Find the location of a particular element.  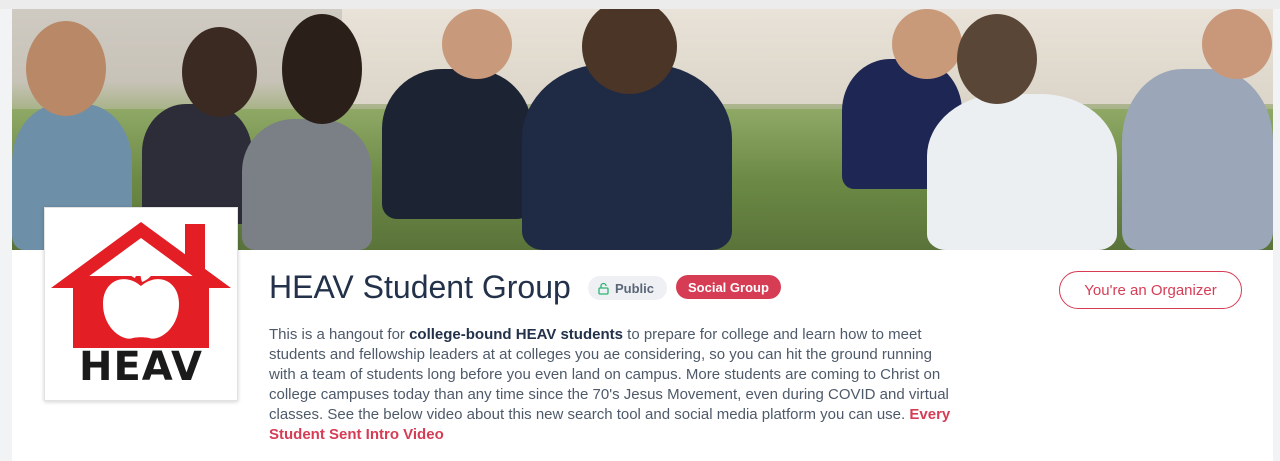

visibility-badge: Public is located at coordinates (628, 288).